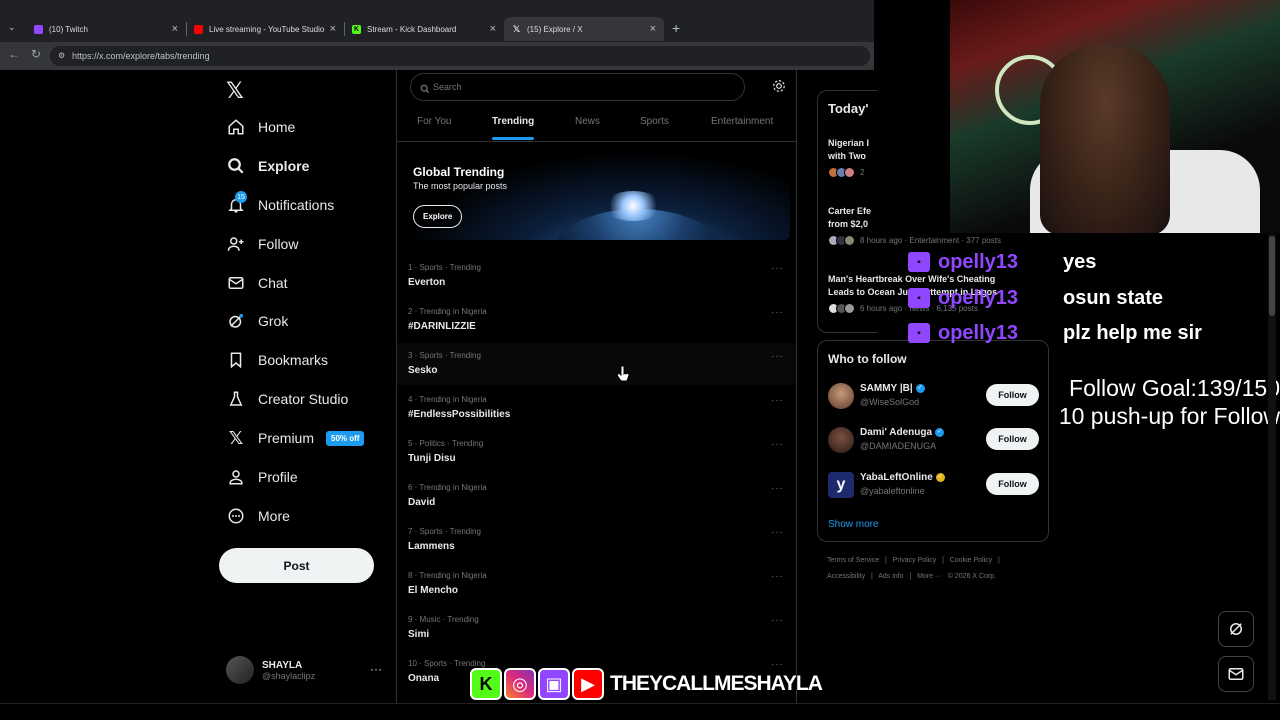 This screenshot has width=1280, height=720. I want to click on footer-link: Ads info, so click(890, 576).